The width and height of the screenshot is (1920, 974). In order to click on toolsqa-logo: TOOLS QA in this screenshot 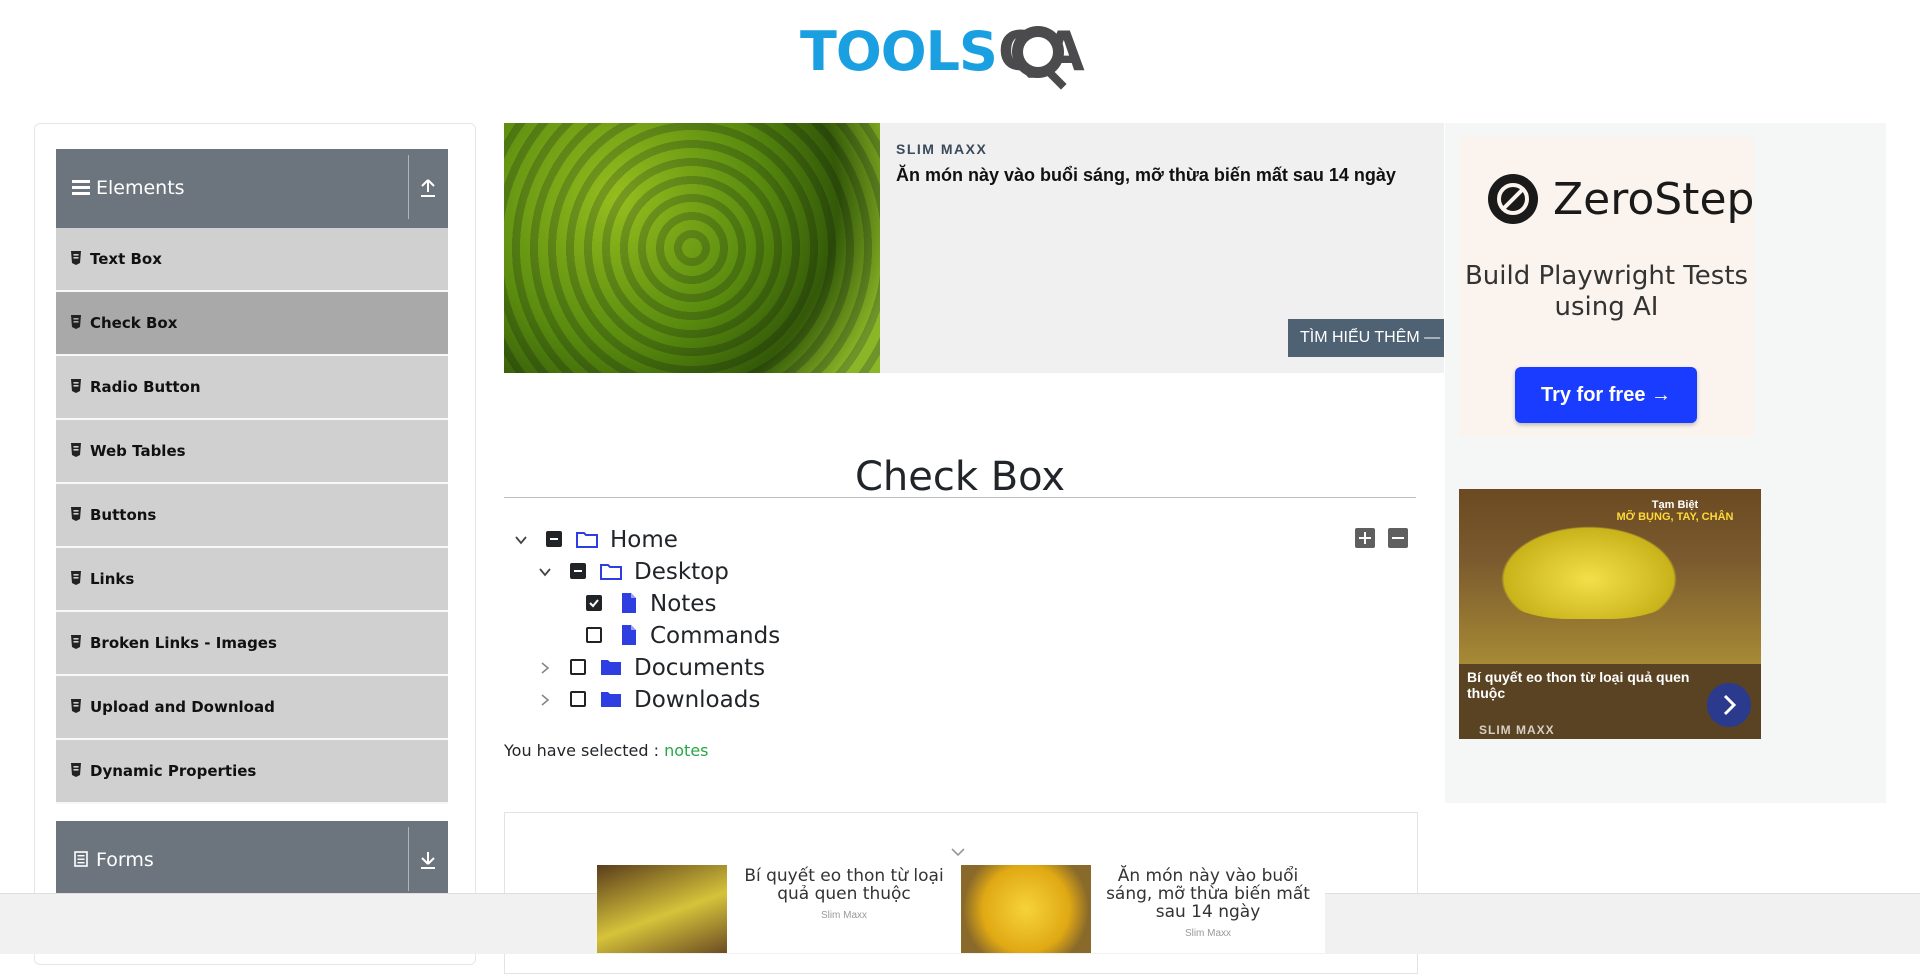, I will do `click(962, 52)`.